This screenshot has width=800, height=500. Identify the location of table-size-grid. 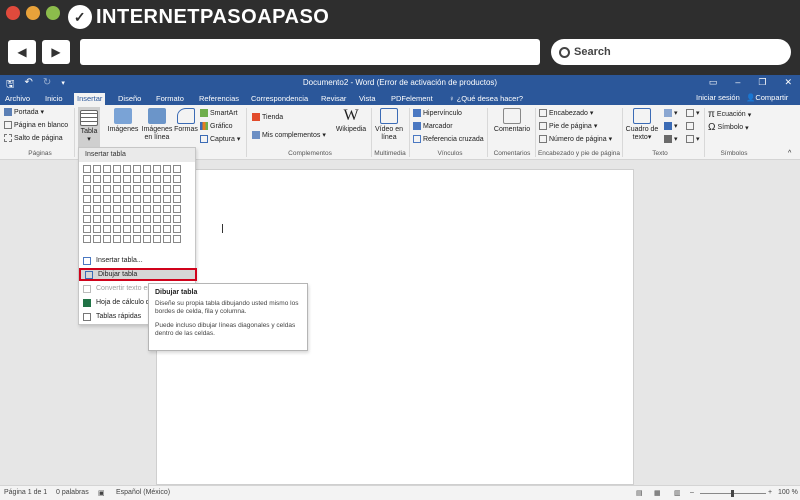
(132, 204).